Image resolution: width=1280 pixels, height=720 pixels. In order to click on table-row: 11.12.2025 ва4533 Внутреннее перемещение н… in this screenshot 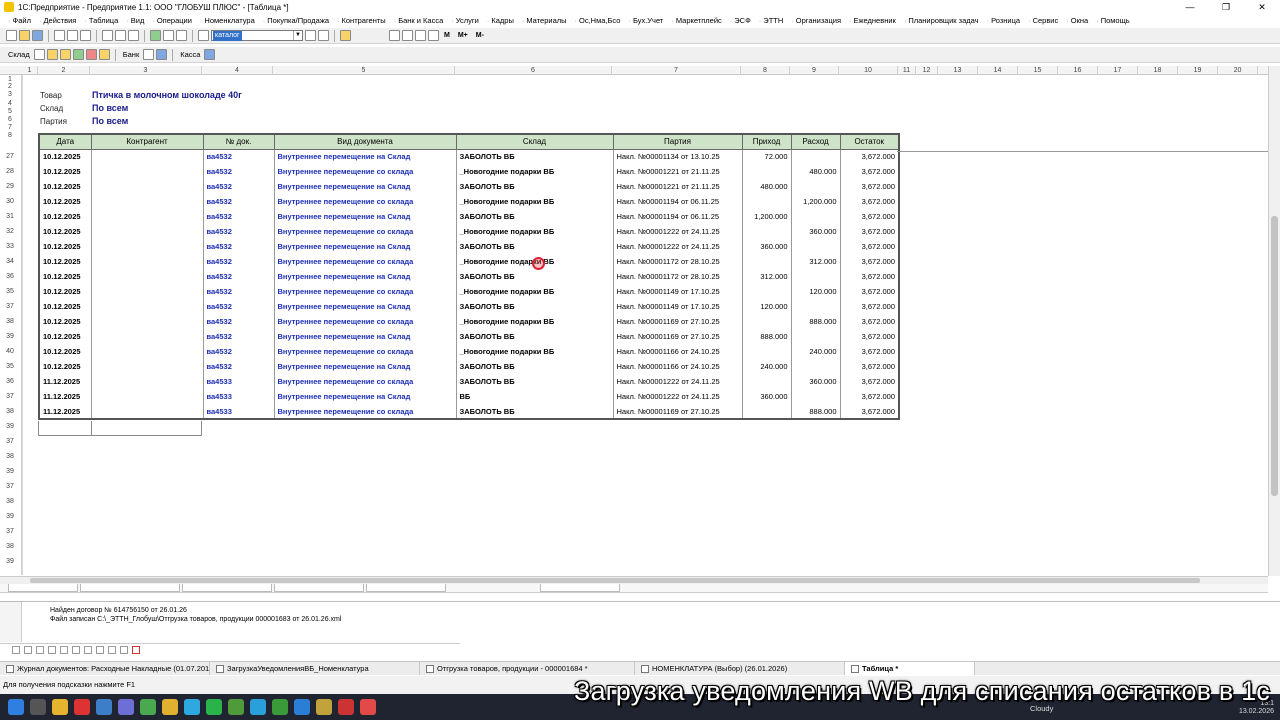, I will do `click(469, 396)`.